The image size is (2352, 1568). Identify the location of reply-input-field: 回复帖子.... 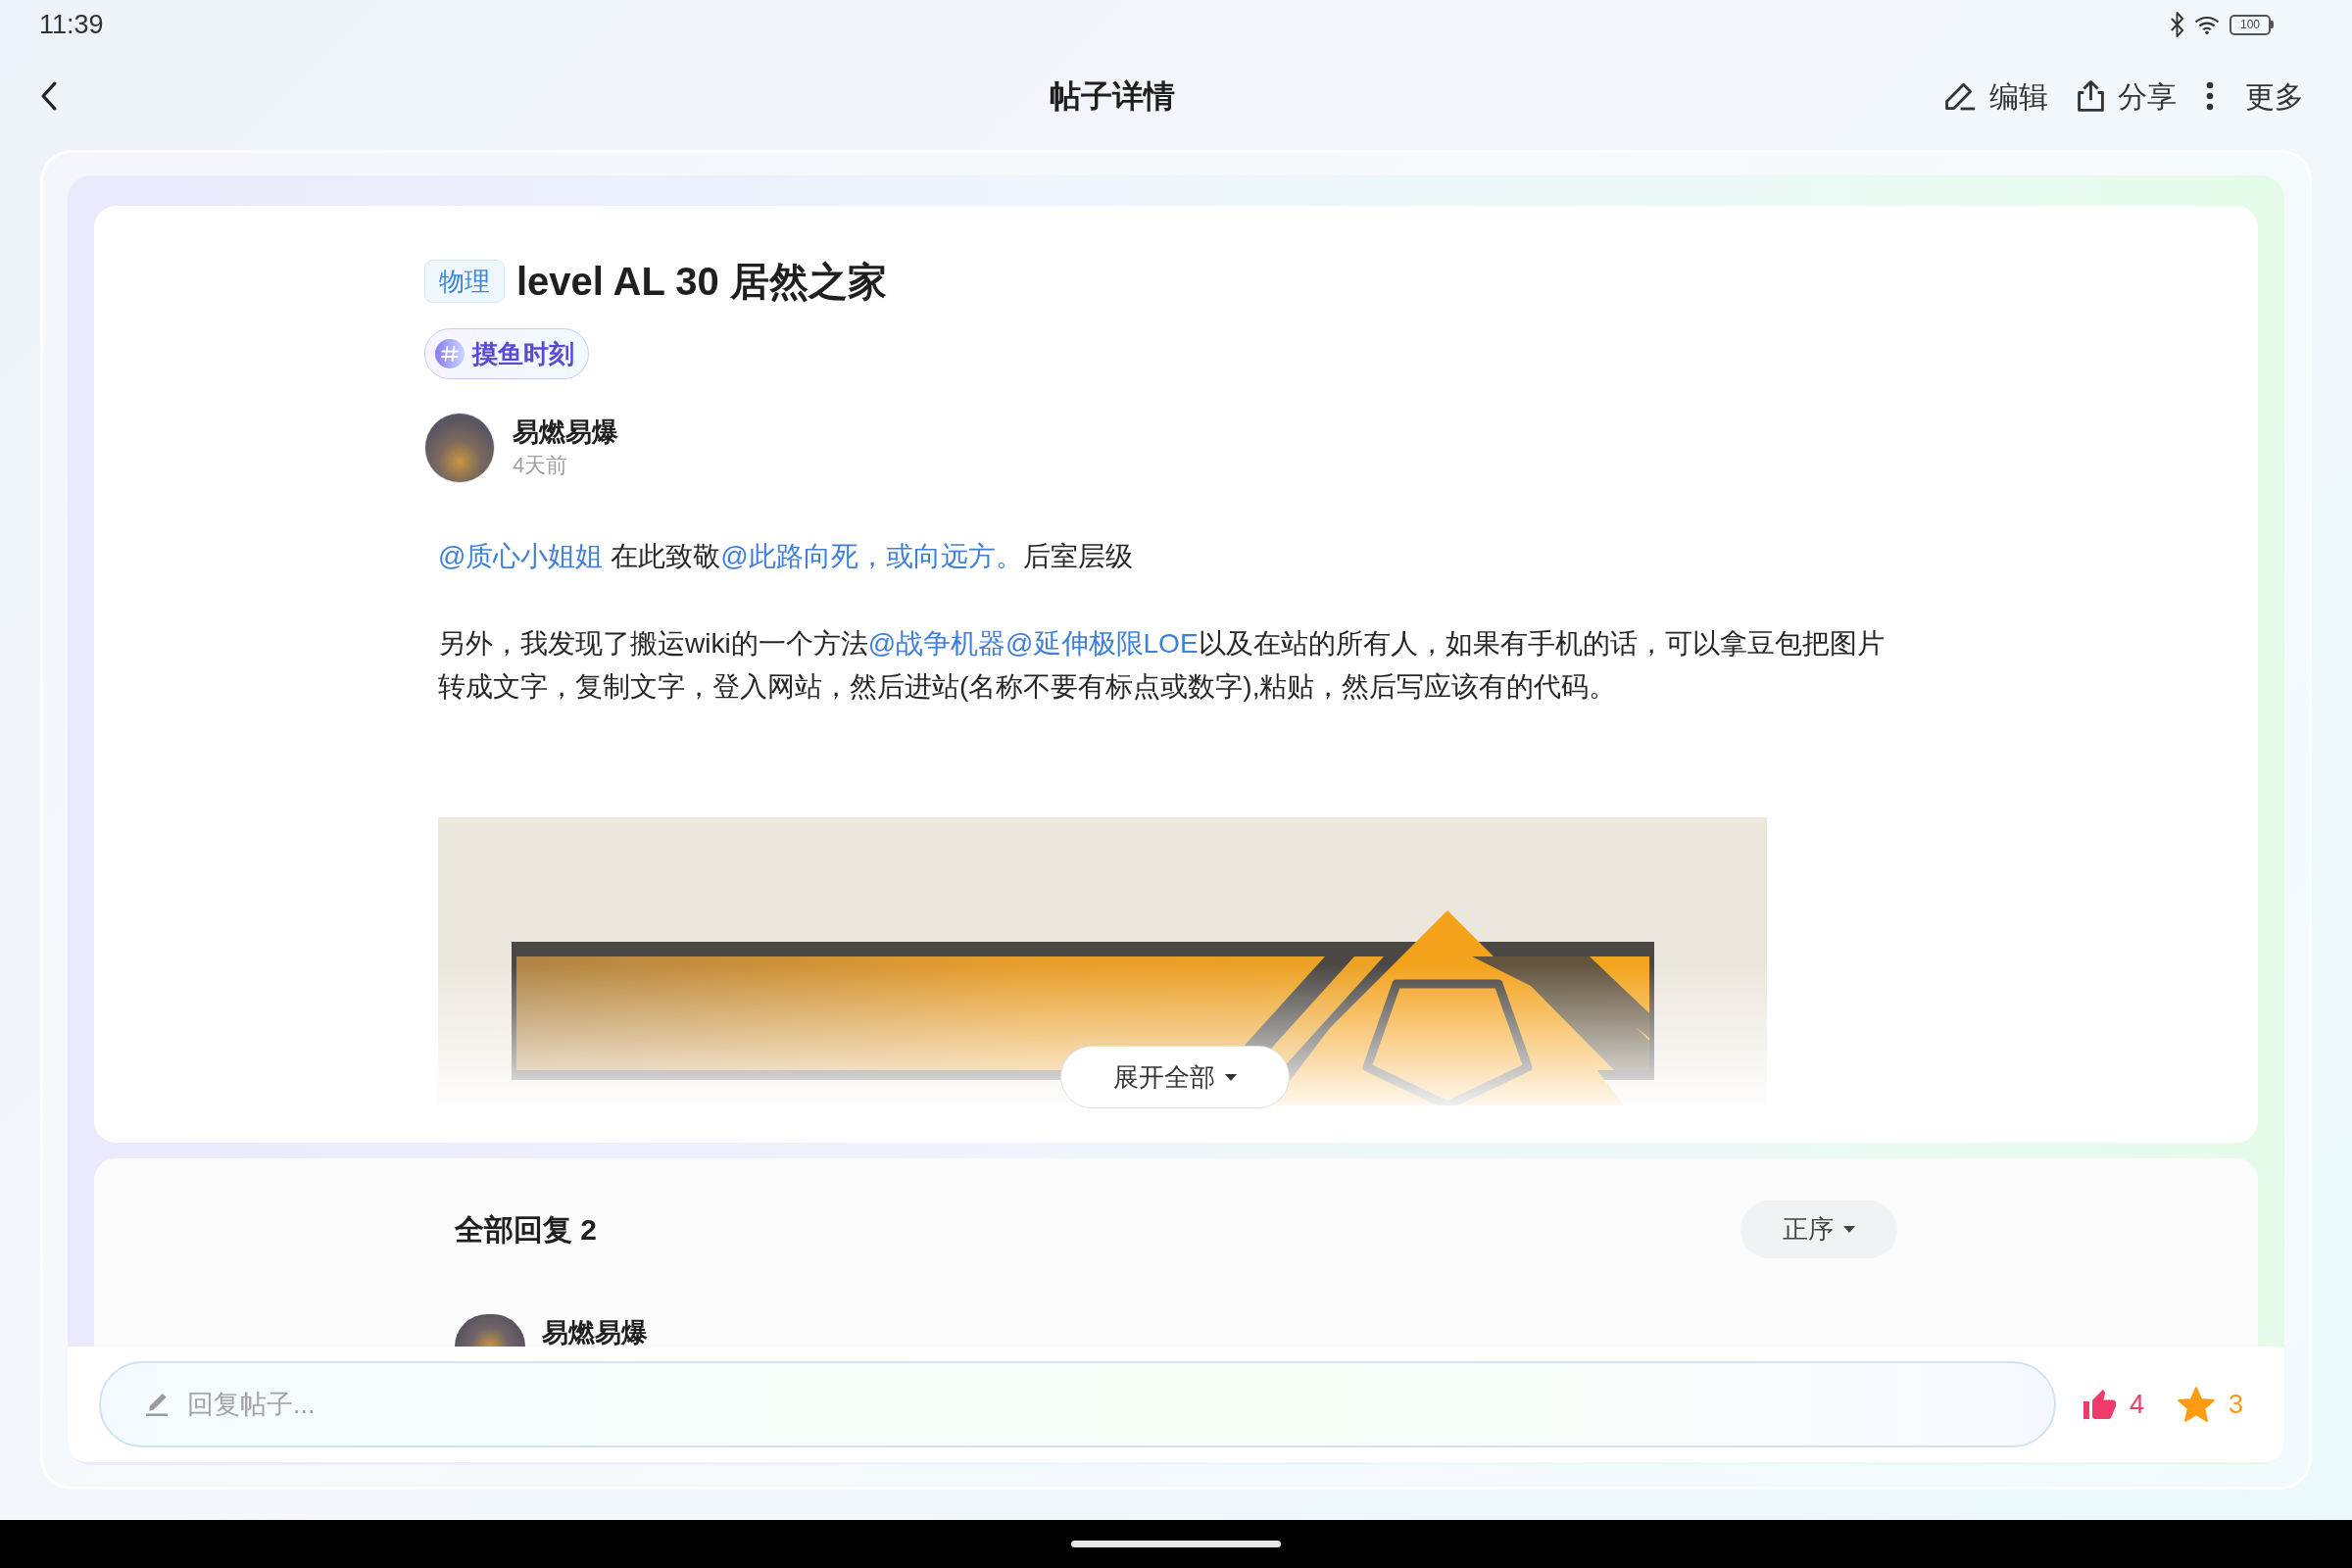
(1077, 1404).